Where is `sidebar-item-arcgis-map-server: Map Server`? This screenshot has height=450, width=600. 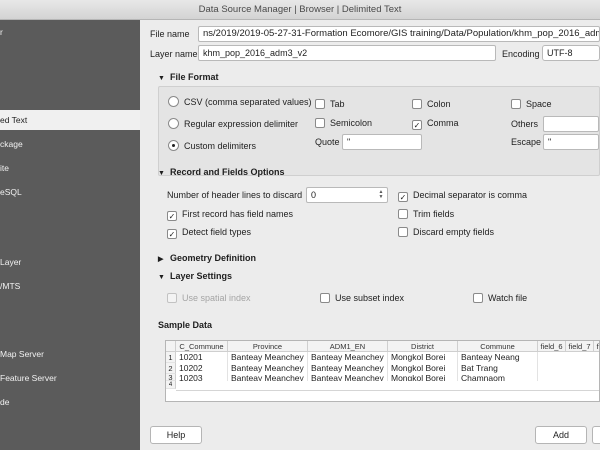
sidebar-item-arcgis-map-server: Map Server is located at coordinates (70, 354).